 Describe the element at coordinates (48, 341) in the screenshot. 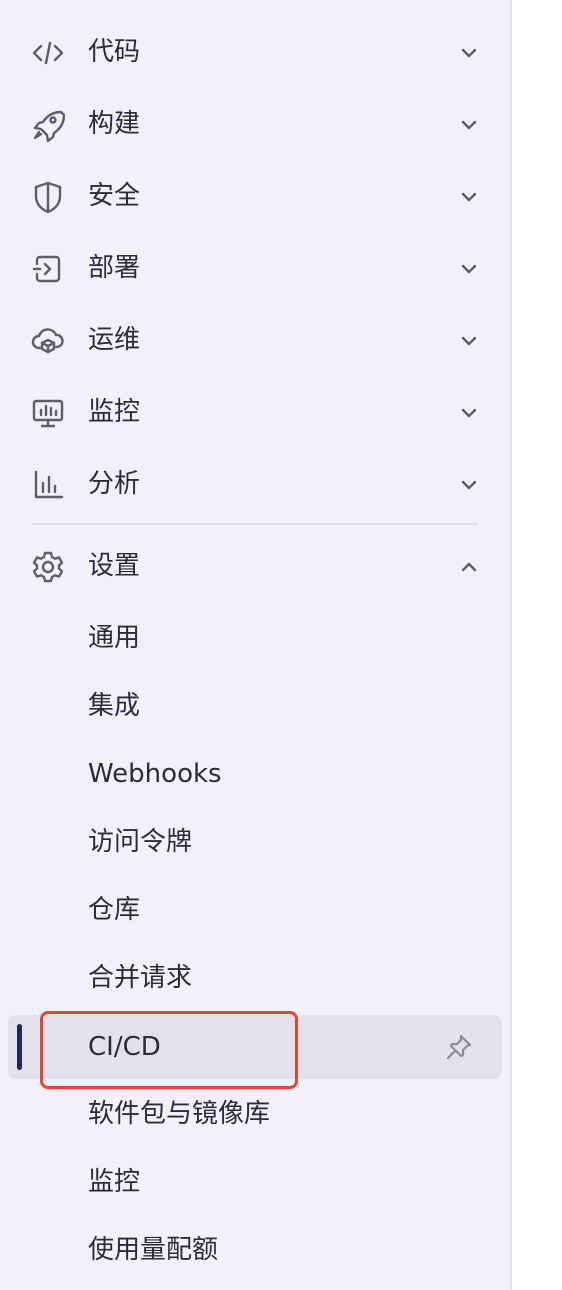

I see `cloud-box-icon` at that location.